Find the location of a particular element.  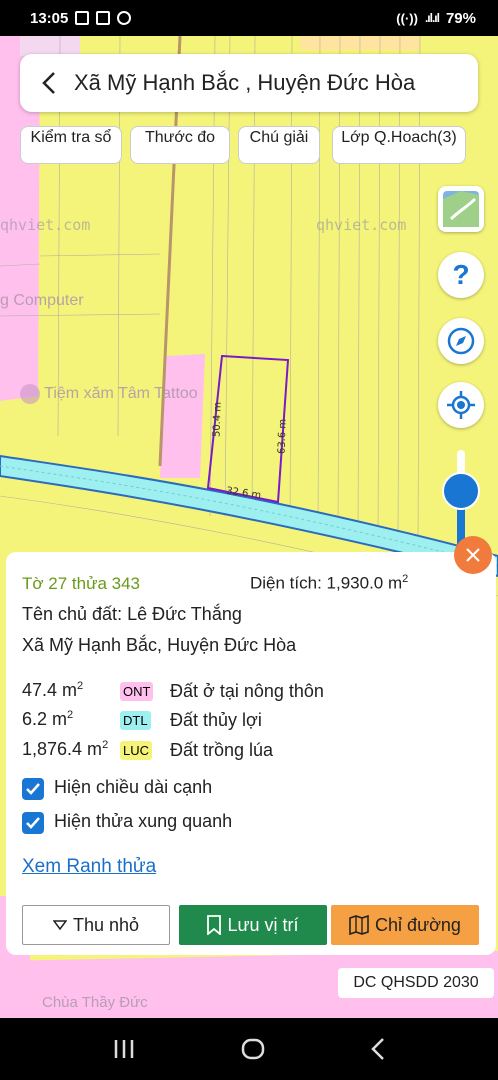

show-neighbors-label: Hiện thửa xung quanh is located at coordinates (143, 821).